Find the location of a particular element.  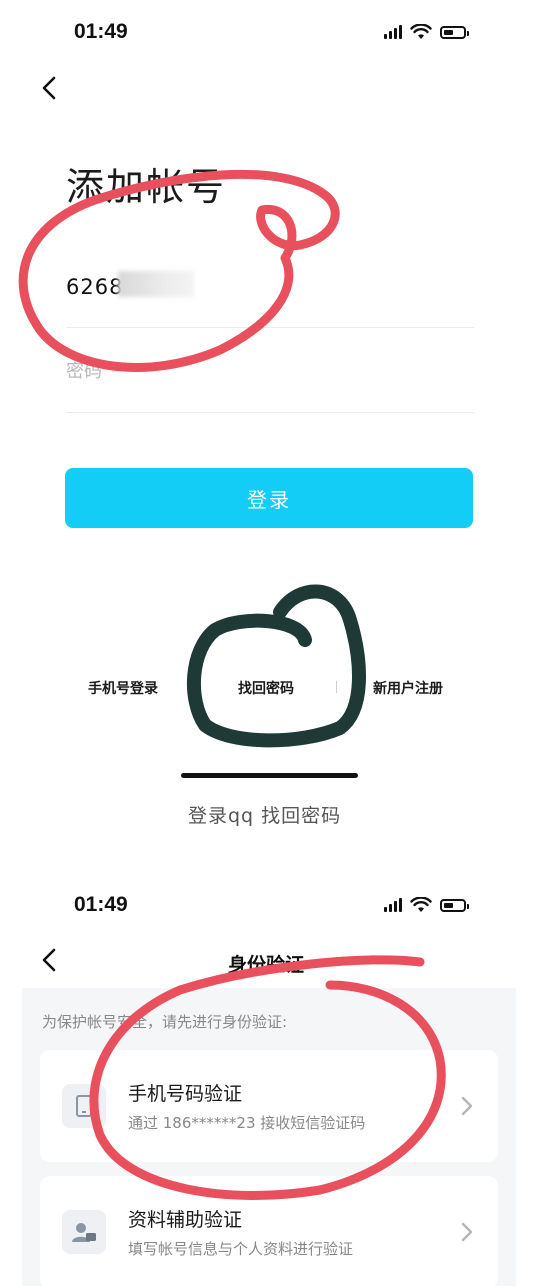

option-subtitle: 填写帐号信息与个人资料进行验证 is located at coordinates (241, 1249).